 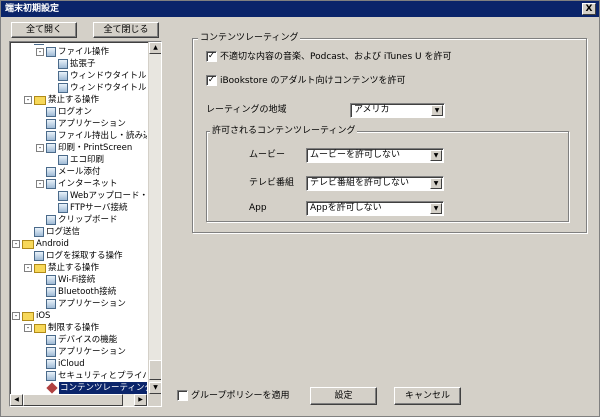 I want to click on scroll-left-icon: ◀, so click(x=16, y=400).